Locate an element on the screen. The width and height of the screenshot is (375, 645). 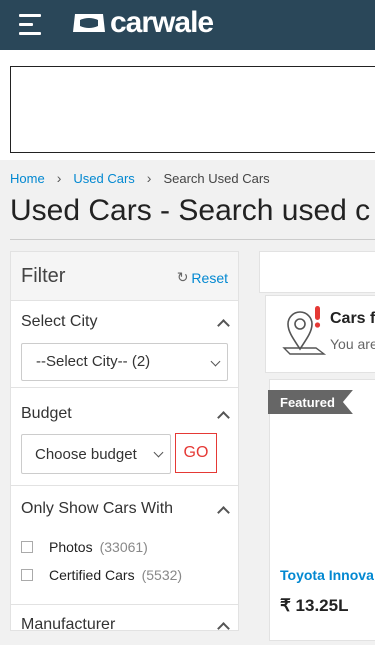
page-title: Used Cars - Search used c is located at coordinates (190, 210).